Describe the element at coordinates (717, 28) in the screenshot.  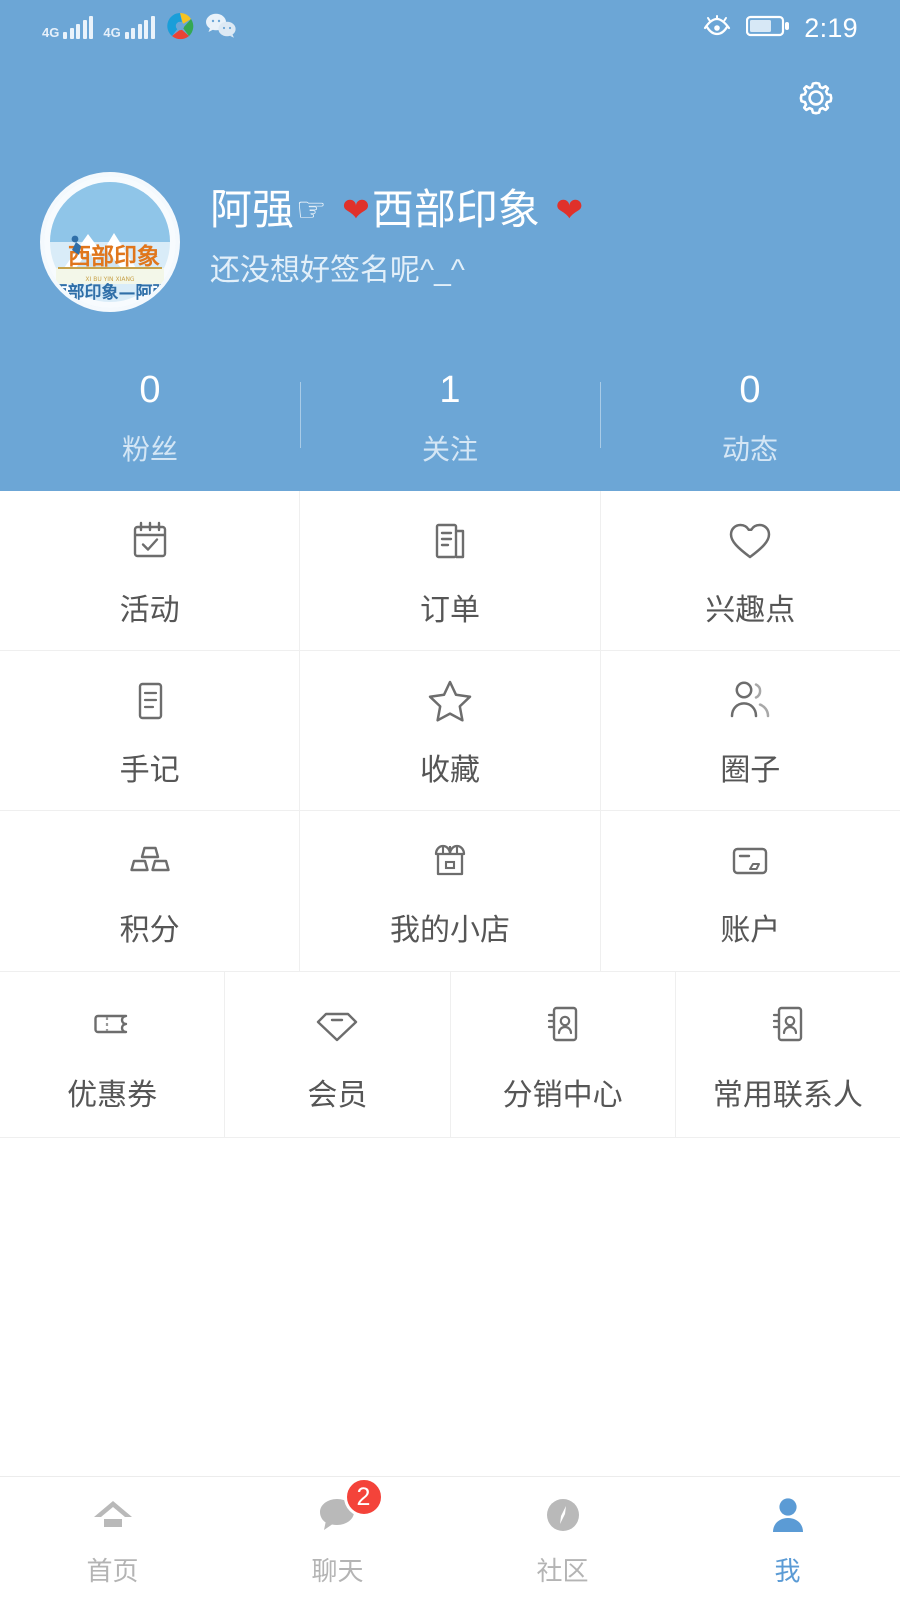
I see `eye-care-icon` at that location.